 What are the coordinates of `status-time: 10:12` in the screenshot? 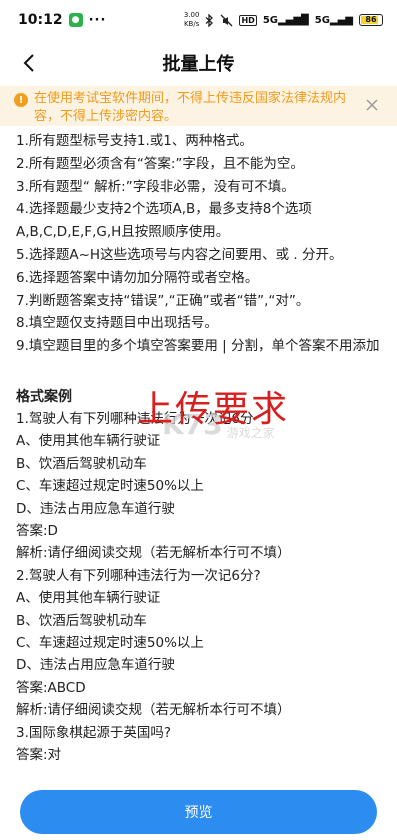 It's located at (40, 20).